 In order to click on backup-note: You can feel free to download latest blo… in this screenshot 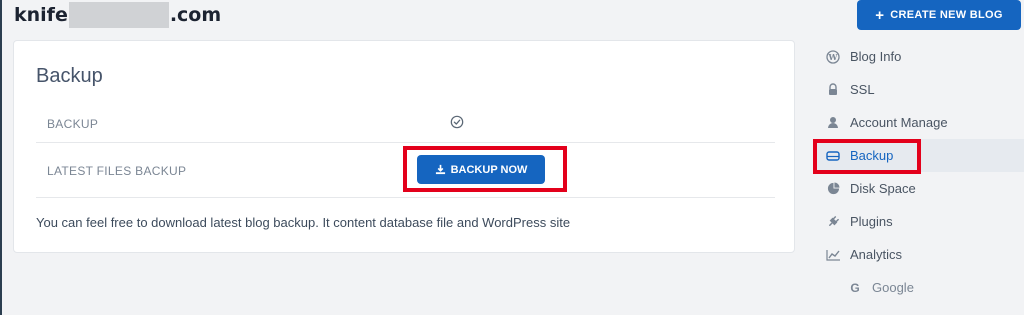, I will do `click(303, 222)`.